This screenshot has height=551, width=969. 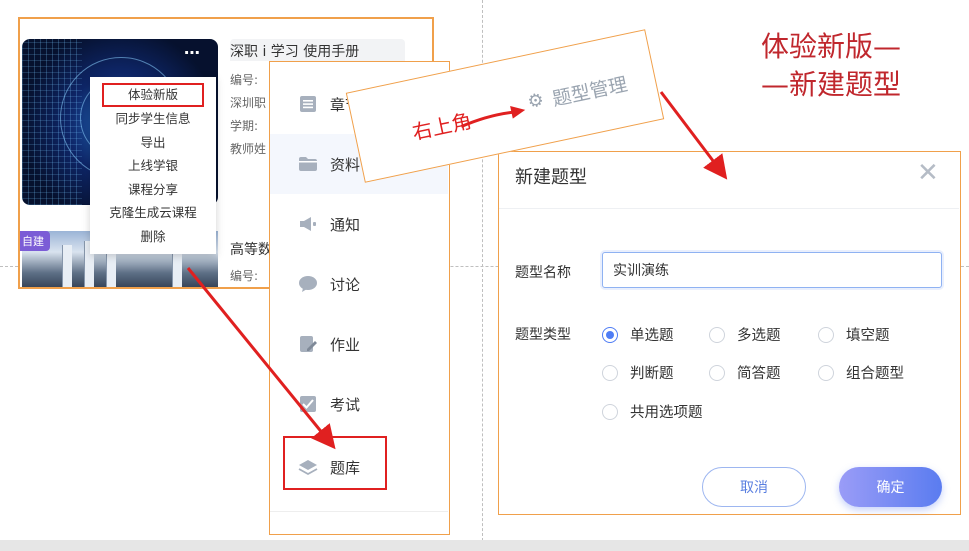 What do you see at coordinates (666, 413) in the screenshot?
I see `radio-label: 共用选项题` at bounding box center [666, 413].